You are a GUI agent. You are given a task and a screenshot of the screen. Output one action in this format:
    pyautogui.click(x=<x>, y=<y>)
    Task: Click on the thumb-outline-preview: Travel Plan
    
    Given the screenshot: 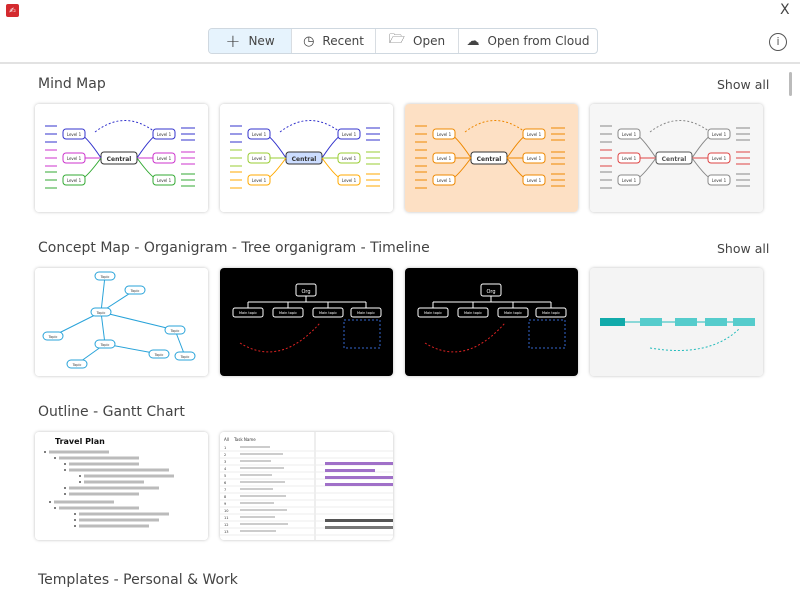 What is the action you would take?
    pyautogui.click(x=121, y=486)
    